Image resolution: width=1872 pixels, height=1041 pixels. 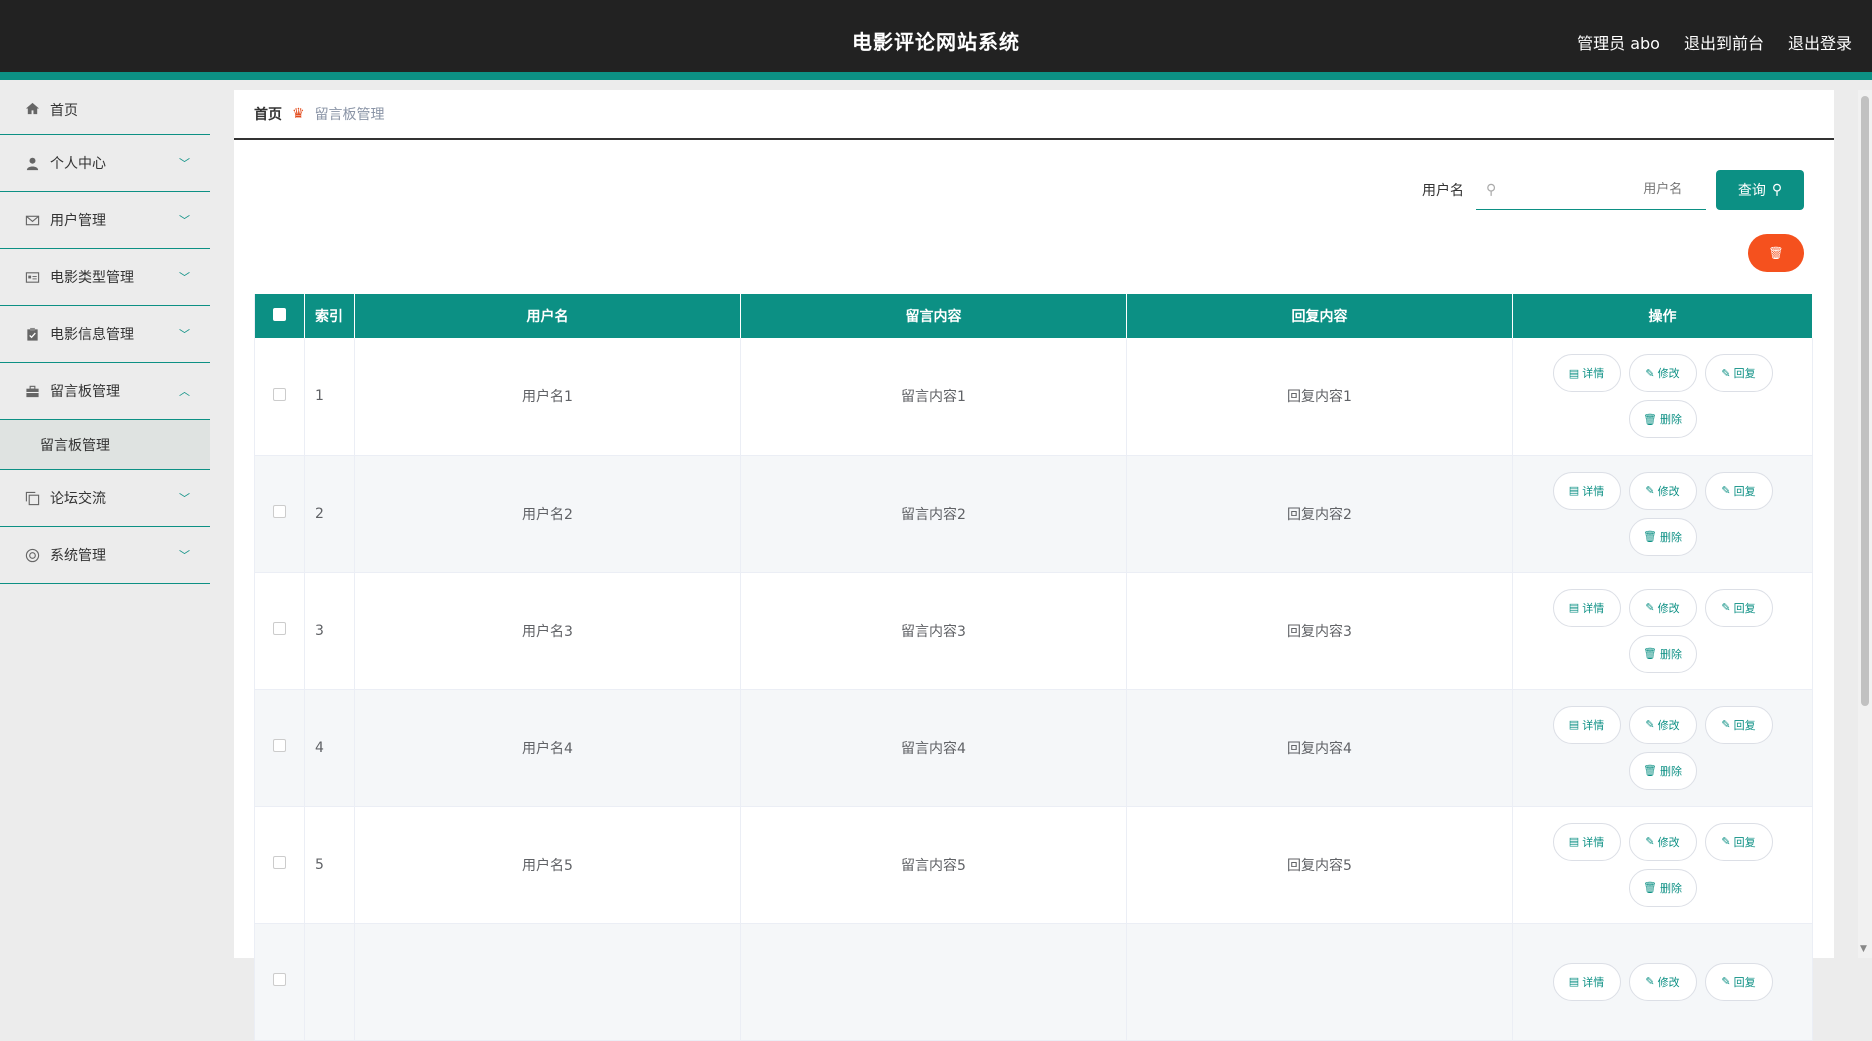 What do you see at coordinates (1033, 981) in the screenshot?
I see `table-row: ▤ 详情 ✎ 修改 ✎ 回复` at bounding box center [1033, 981].